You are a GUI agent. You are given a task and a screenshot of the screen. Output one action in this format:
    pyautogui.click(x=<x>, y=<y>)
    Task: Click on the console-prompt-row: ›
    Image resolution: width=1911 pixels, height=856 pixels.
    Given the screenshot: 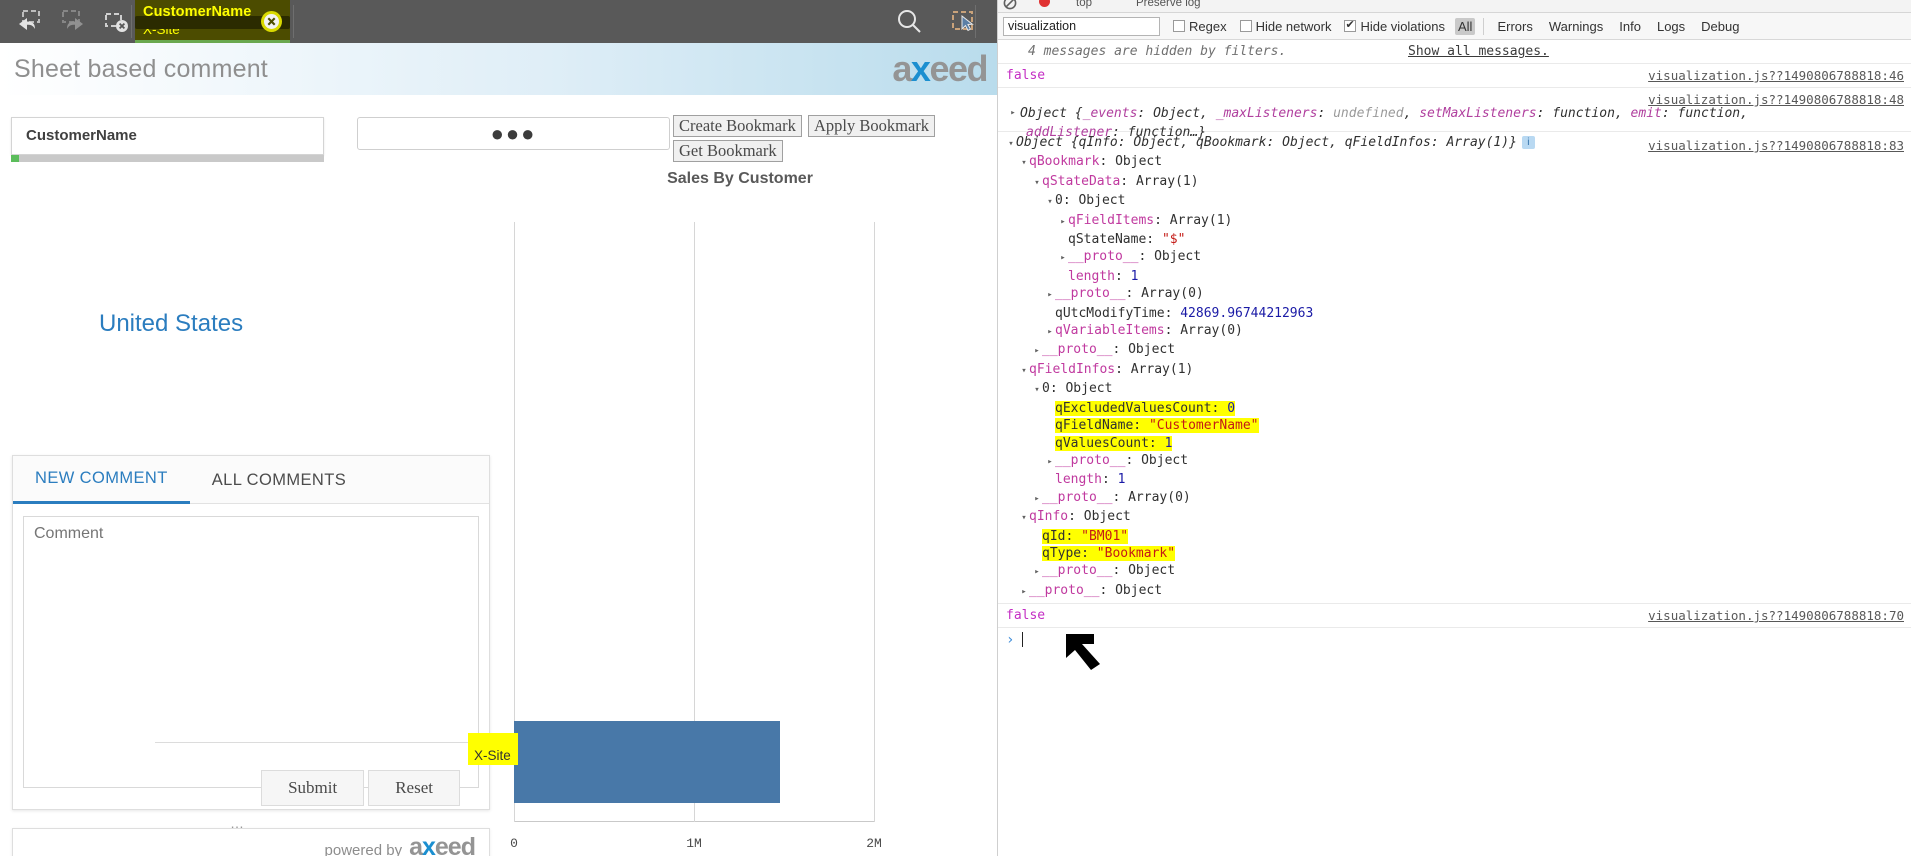 What is the action you would take?
    pyautogui.click(x=1454, y=651)
    